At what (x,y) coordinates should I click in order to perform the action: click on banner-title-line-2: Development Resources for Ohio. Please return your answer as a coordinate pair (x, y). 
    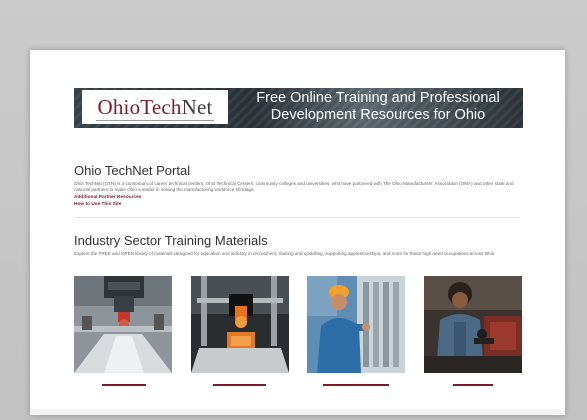
    Looking at the image, I should click on (378, 115).